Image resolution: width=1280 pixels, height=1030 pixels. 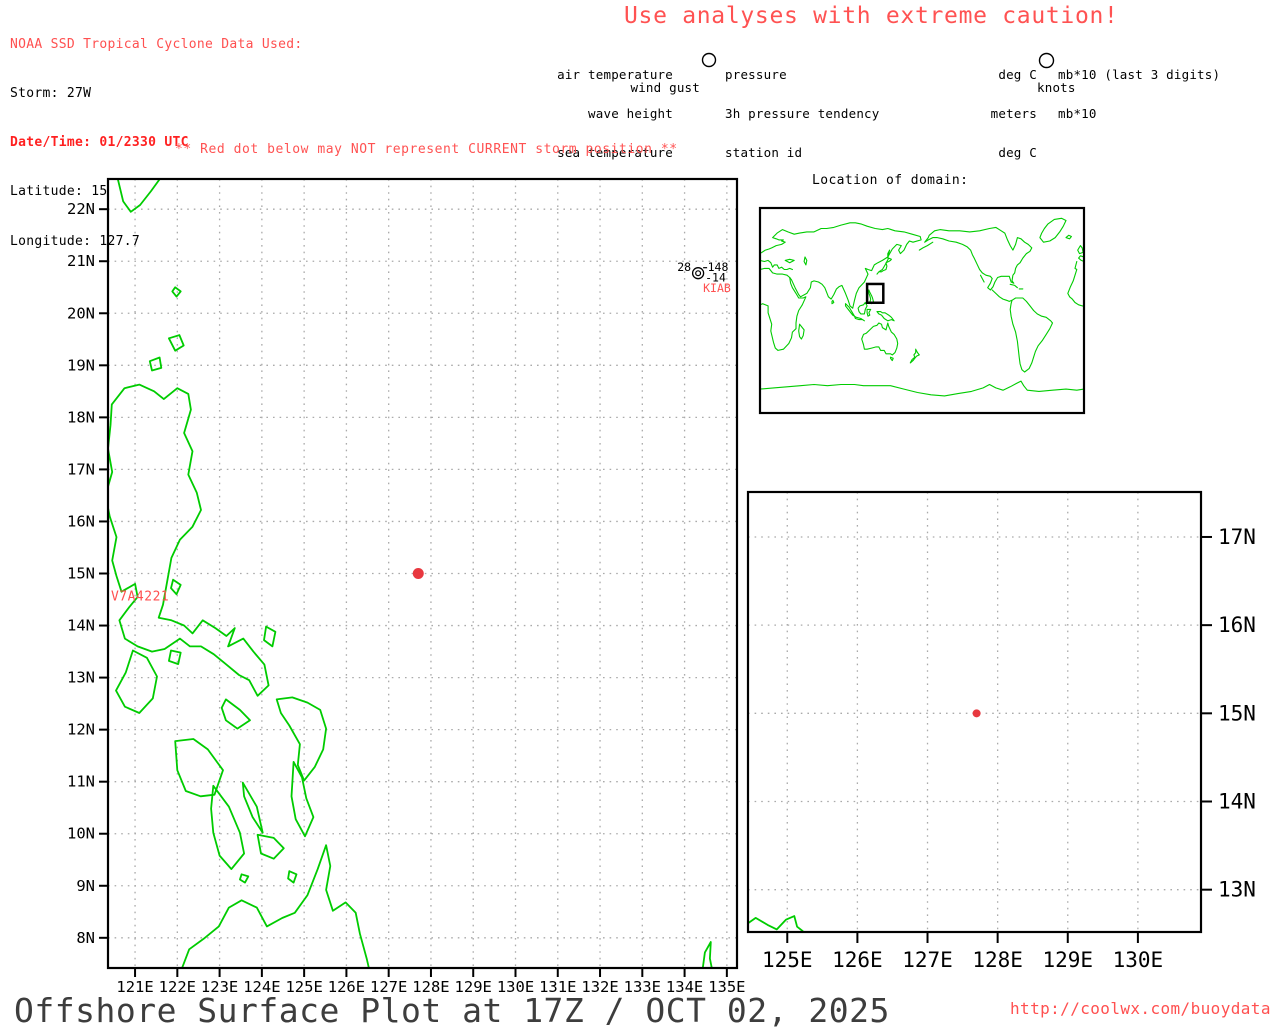 What do you see at coordinates (81, 626) in the screenshot?
I see `main-map-y-tick-label: 14N` at bounding box center [81, 626].